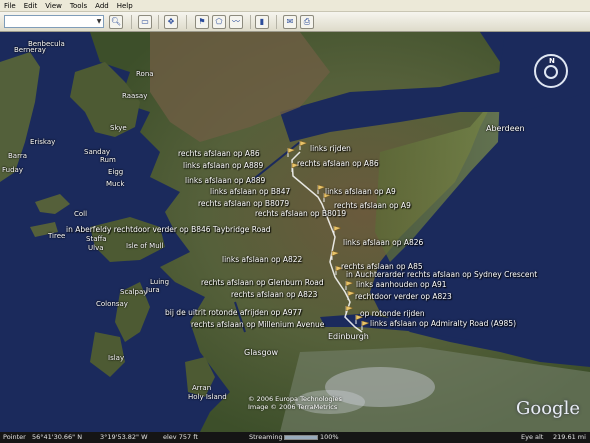 This screenshot has height=443, width=590. I want to click on place-label: Barra, so click(18, 156).